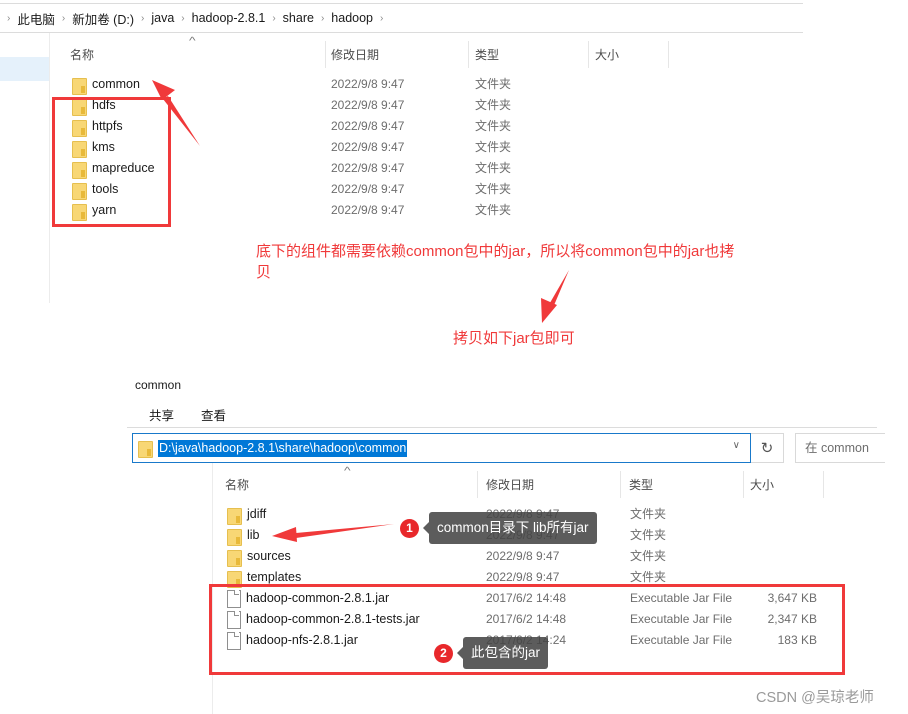 This screenshot has height=714, width=908. Describe the element at coordinates (502, 653) in the screenshot. I see `callout-text: 此包含的jar` at that location.